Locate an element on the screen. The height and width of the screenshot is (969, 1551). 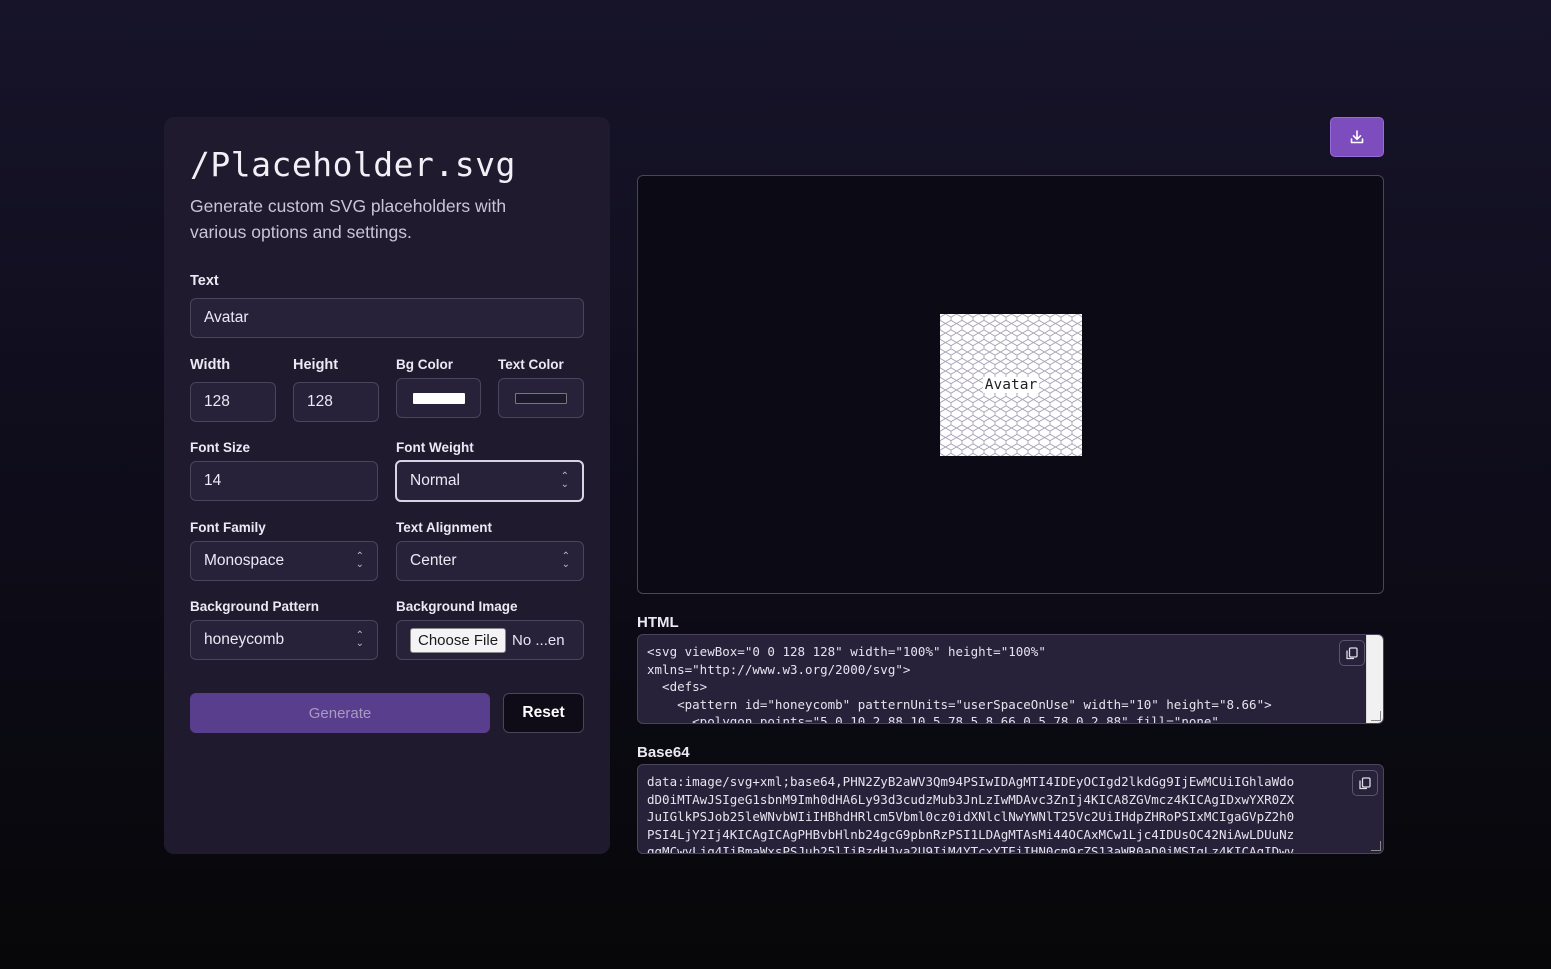
font-size-input is located at coordinates (284, 481).